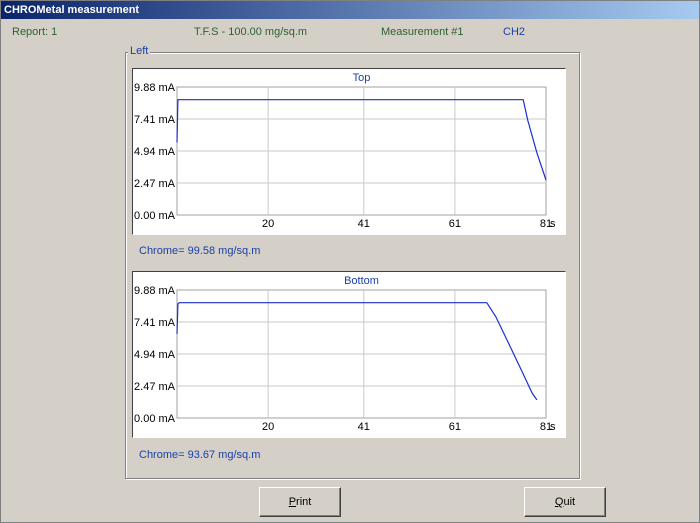 The image size is (700, 523). I want to click on top-chrome-result: Chrome= 99.58 mg/sq.m, so click(200, 251).